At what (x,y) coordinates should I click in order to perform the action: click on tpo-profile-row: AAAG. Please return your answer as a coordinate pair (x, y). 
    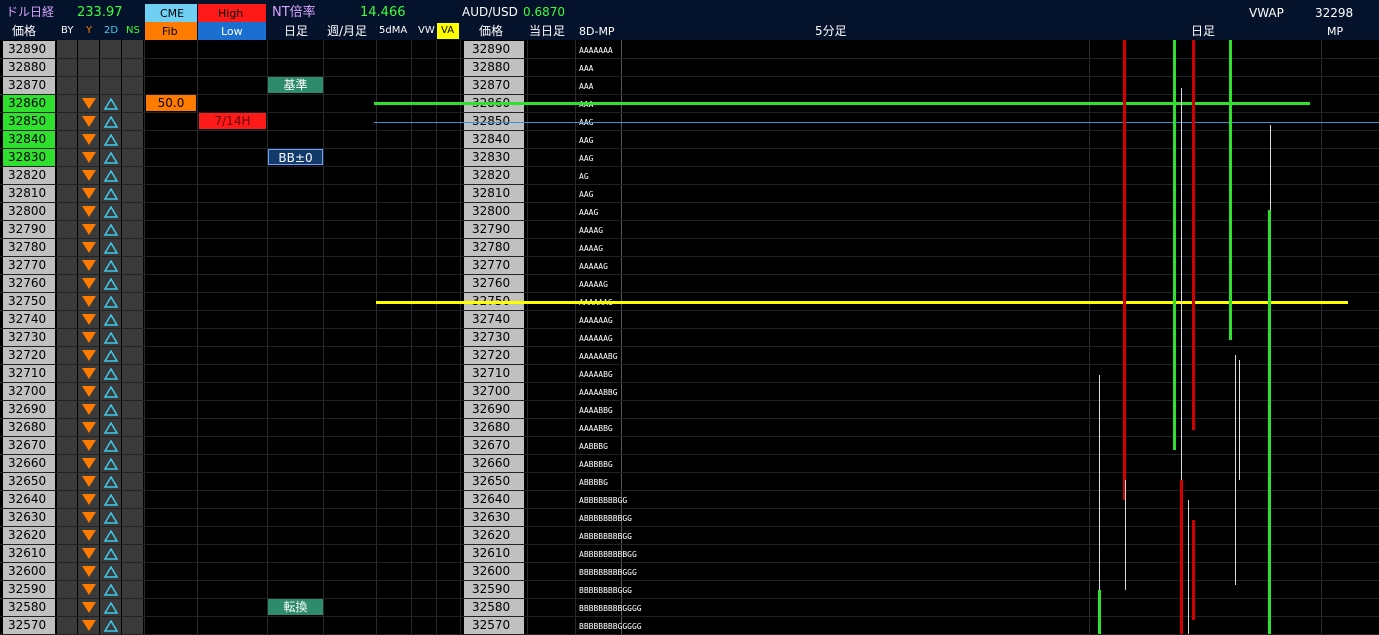
    Looking at the image, I should click on (589, 212).